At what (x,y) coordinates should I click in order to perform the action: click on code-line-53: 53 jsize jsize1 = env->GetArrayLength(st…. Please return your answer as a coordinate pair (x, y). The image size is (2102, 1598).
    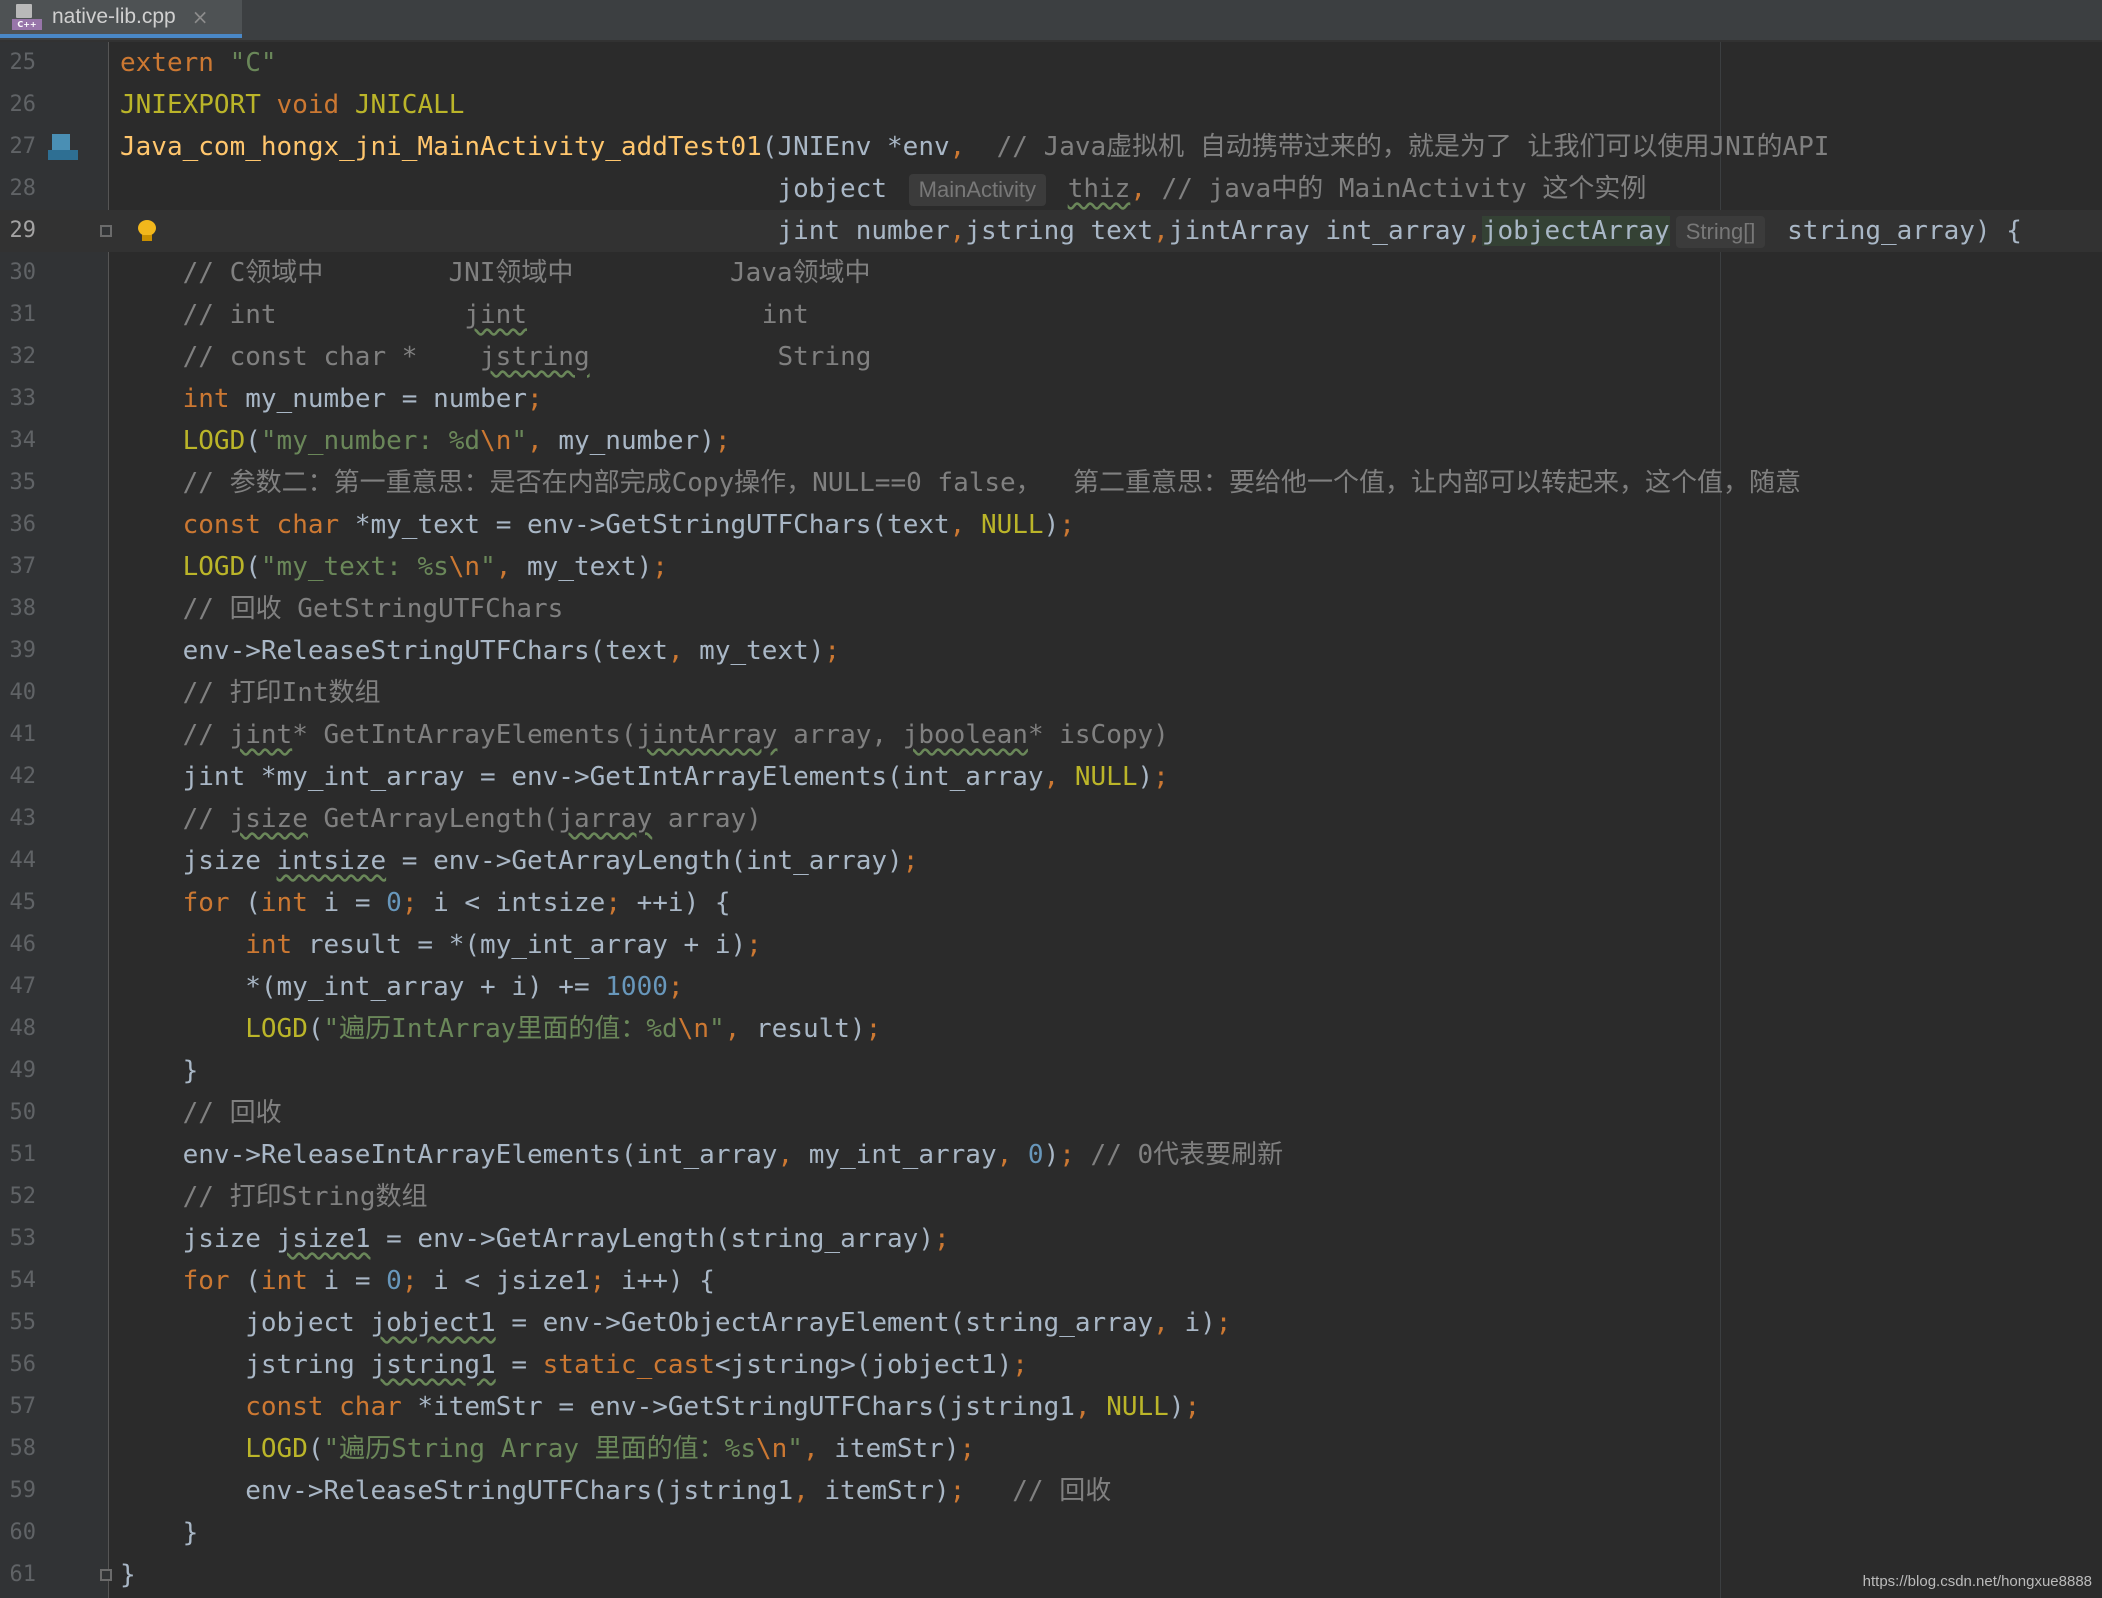
    Looking at the image, I should click on (1051, 1239).